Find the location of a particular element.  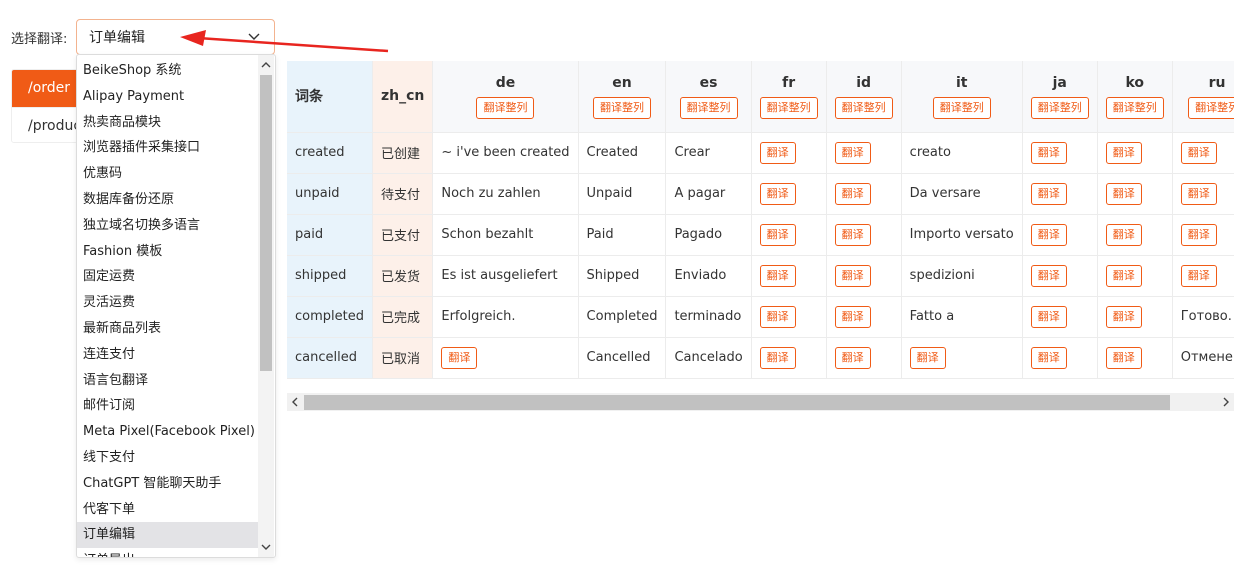

dropdown-option: 订单编辑 is located at coordinates (167, 535).